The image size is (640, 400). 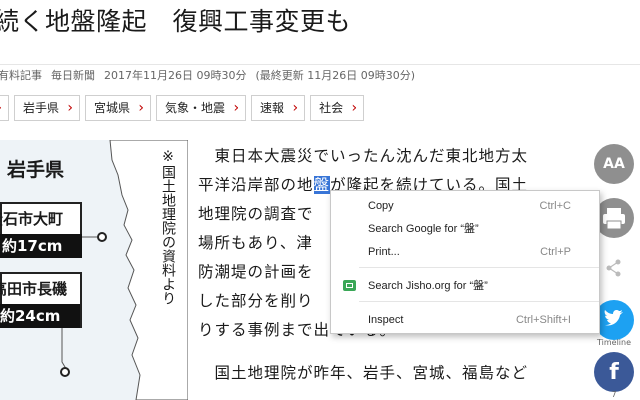 I want to click on uplift-box-rikuzentakata: 陸前高田市長磯 約24cm, so click(x=41, y=300).